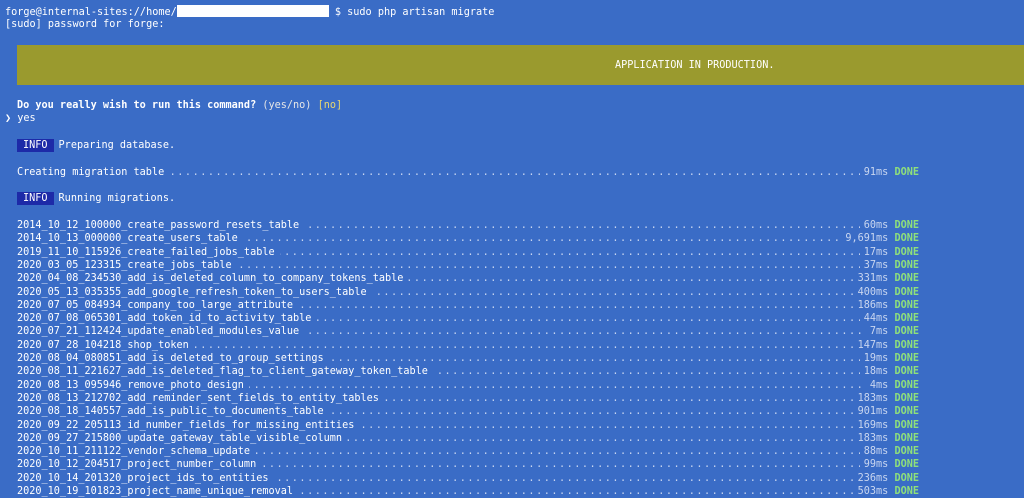  I want to click on migration-time: 19ms, so click(876, 358).